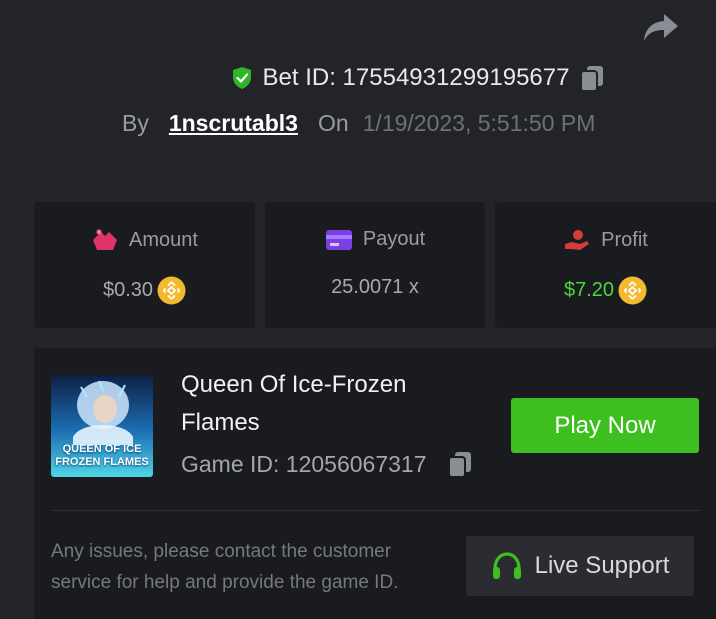  I want to click on by-label: By, so click(135, 123).